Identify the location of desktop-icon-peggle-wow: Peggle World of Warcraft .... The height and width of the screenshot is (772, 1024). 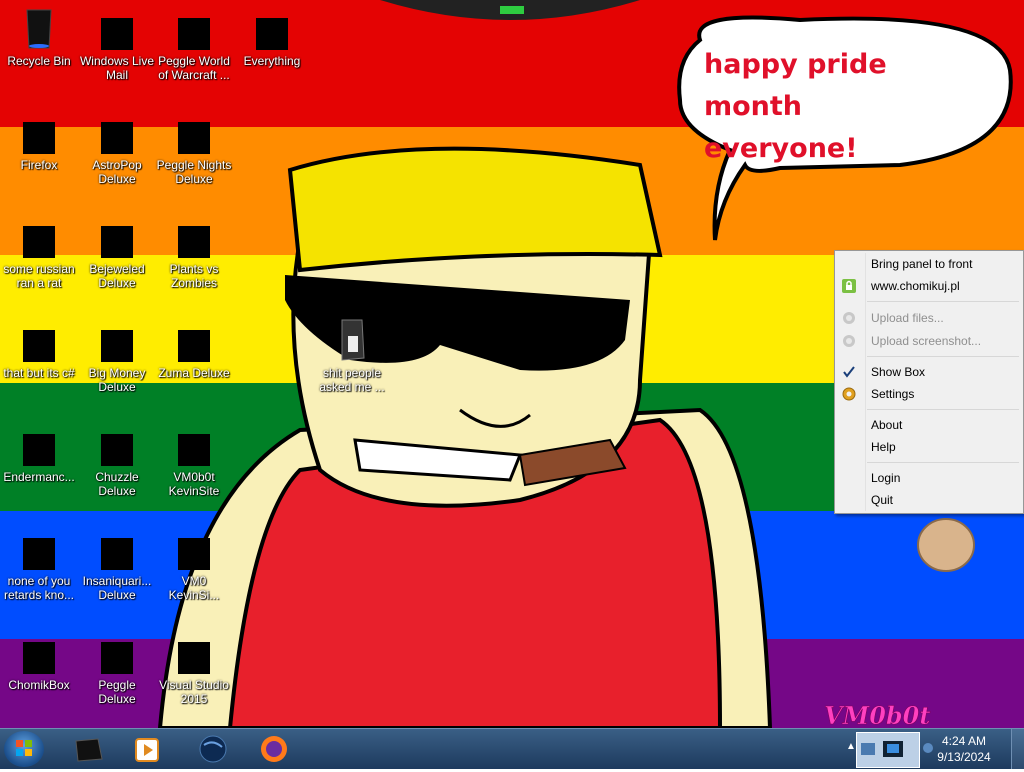
(194, 44).